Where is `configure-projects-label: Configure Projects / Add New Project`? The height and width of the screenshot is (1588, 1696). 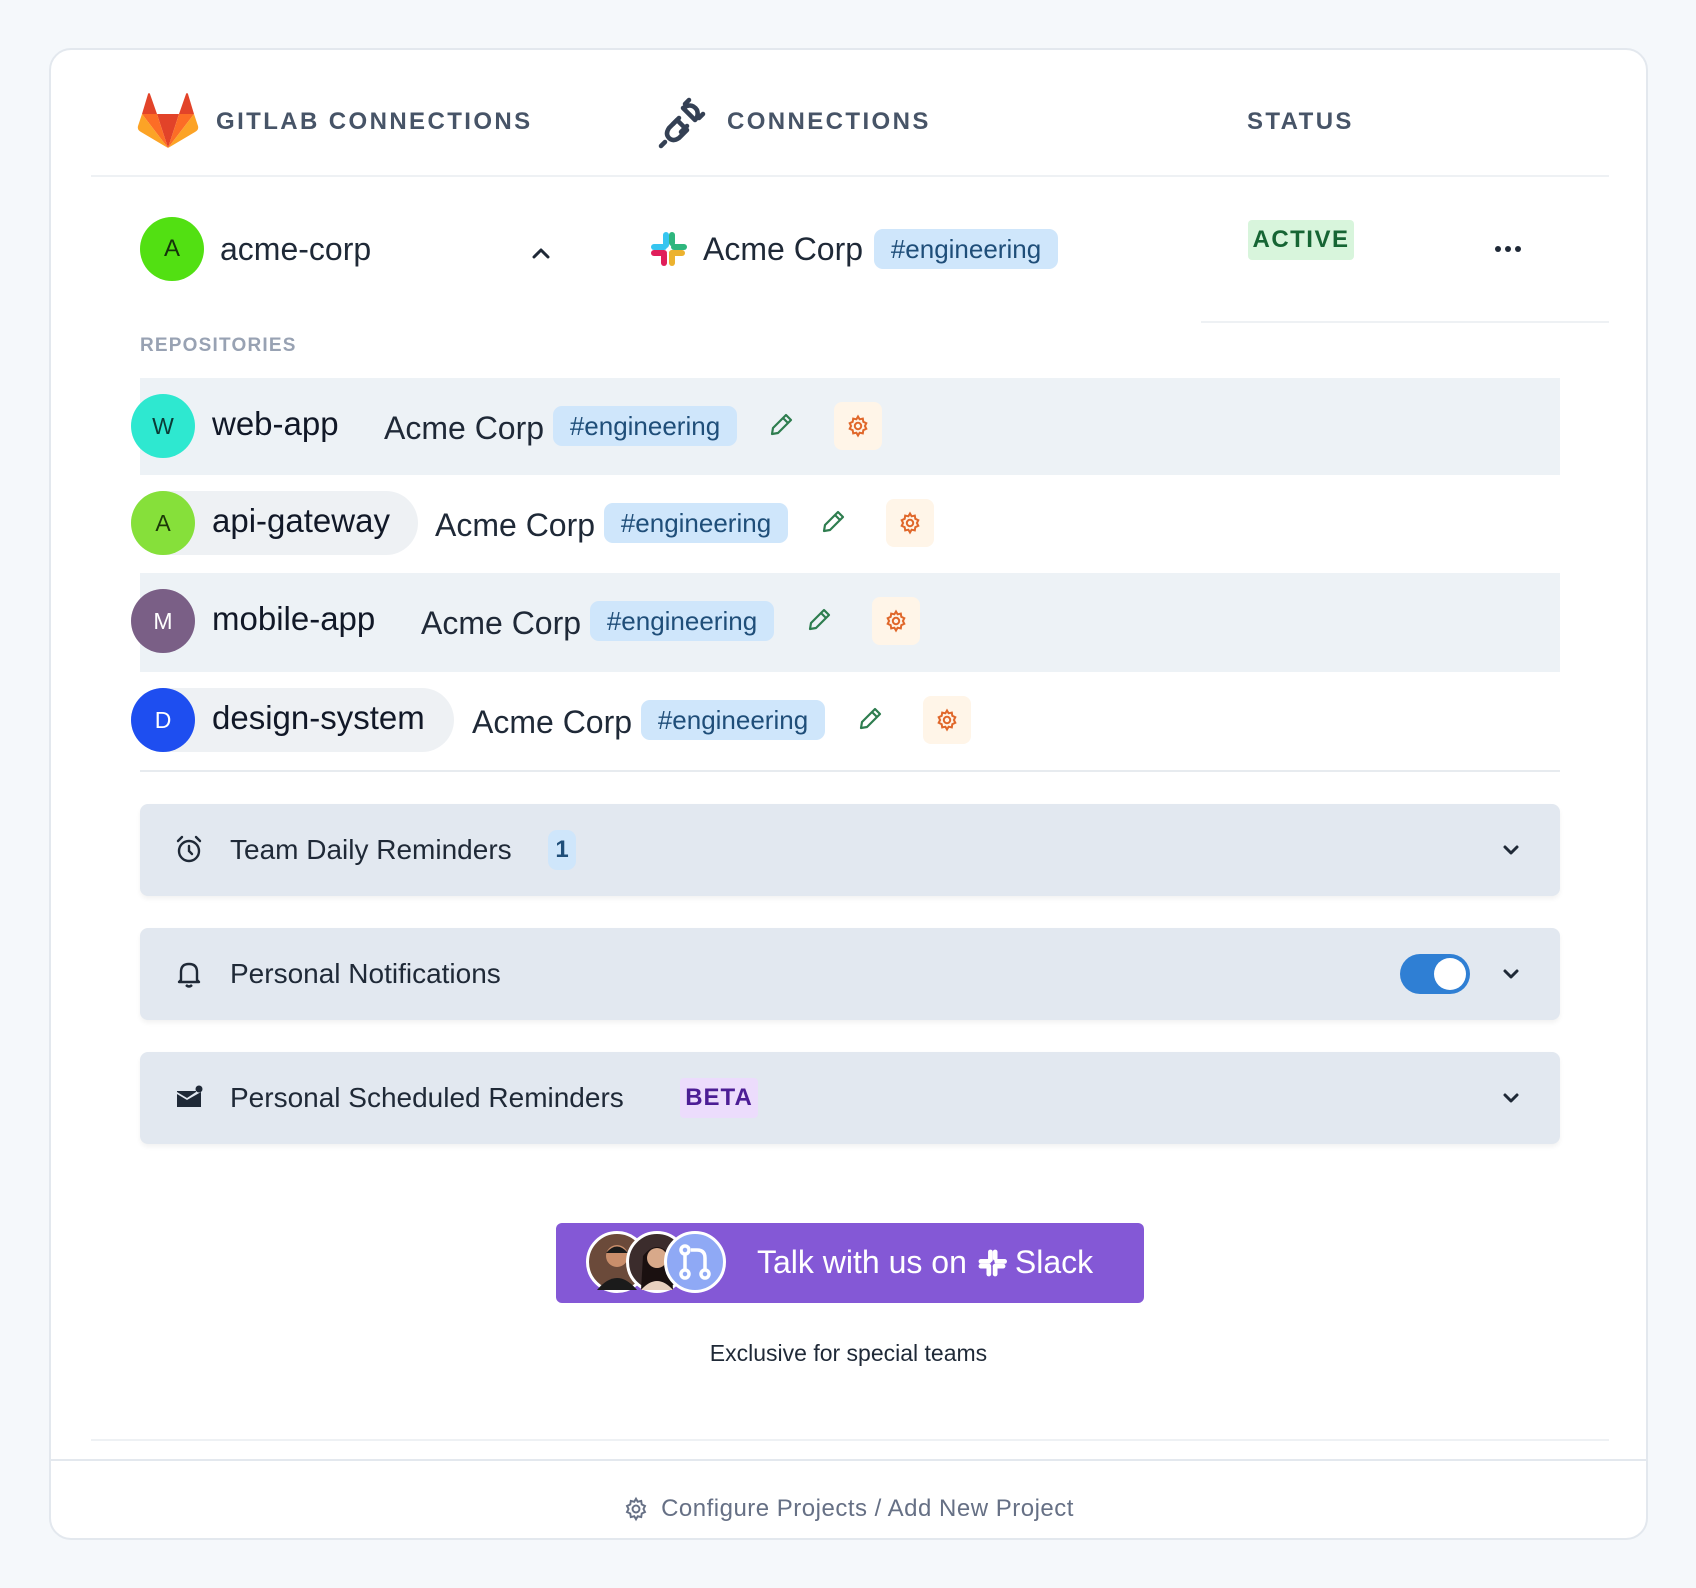 configure-projects-label: Configure Projects / Add New Project is located at coordinates (867, 1508).